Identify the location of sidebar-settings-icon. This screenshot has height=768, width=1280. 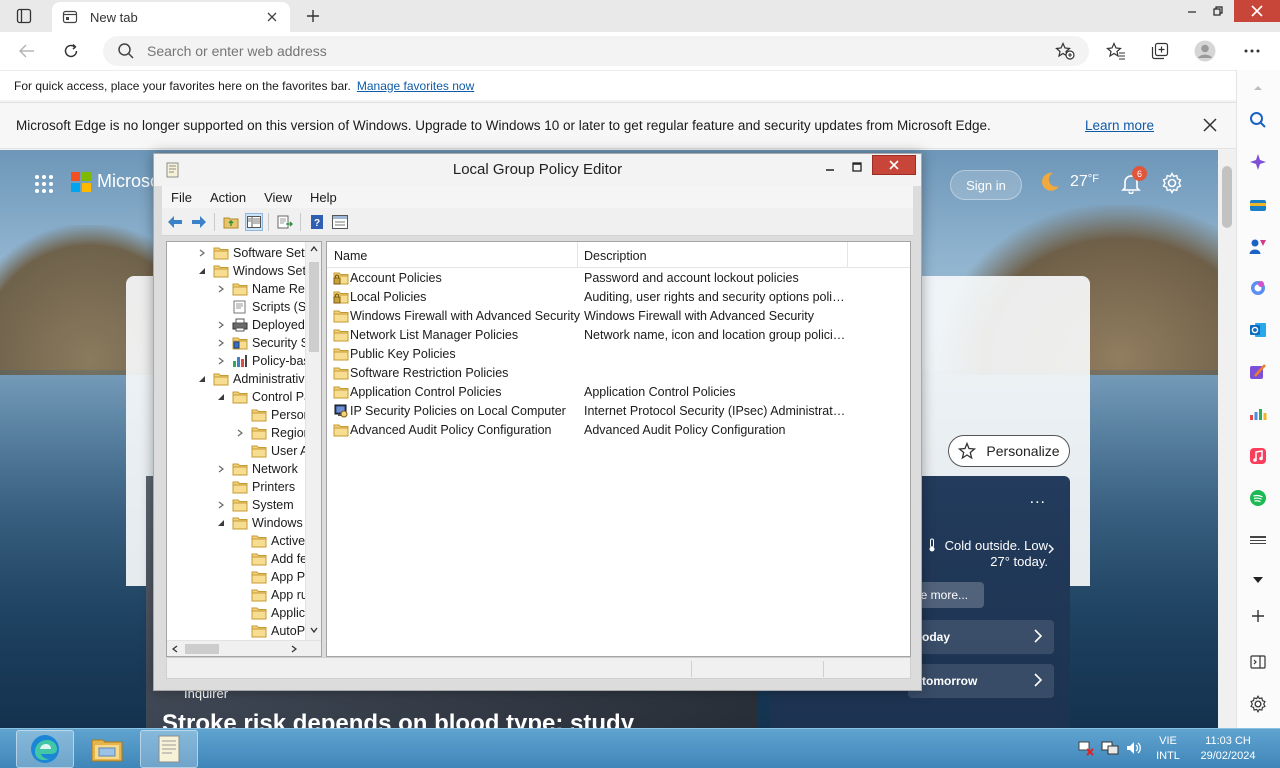
(1258, 704).